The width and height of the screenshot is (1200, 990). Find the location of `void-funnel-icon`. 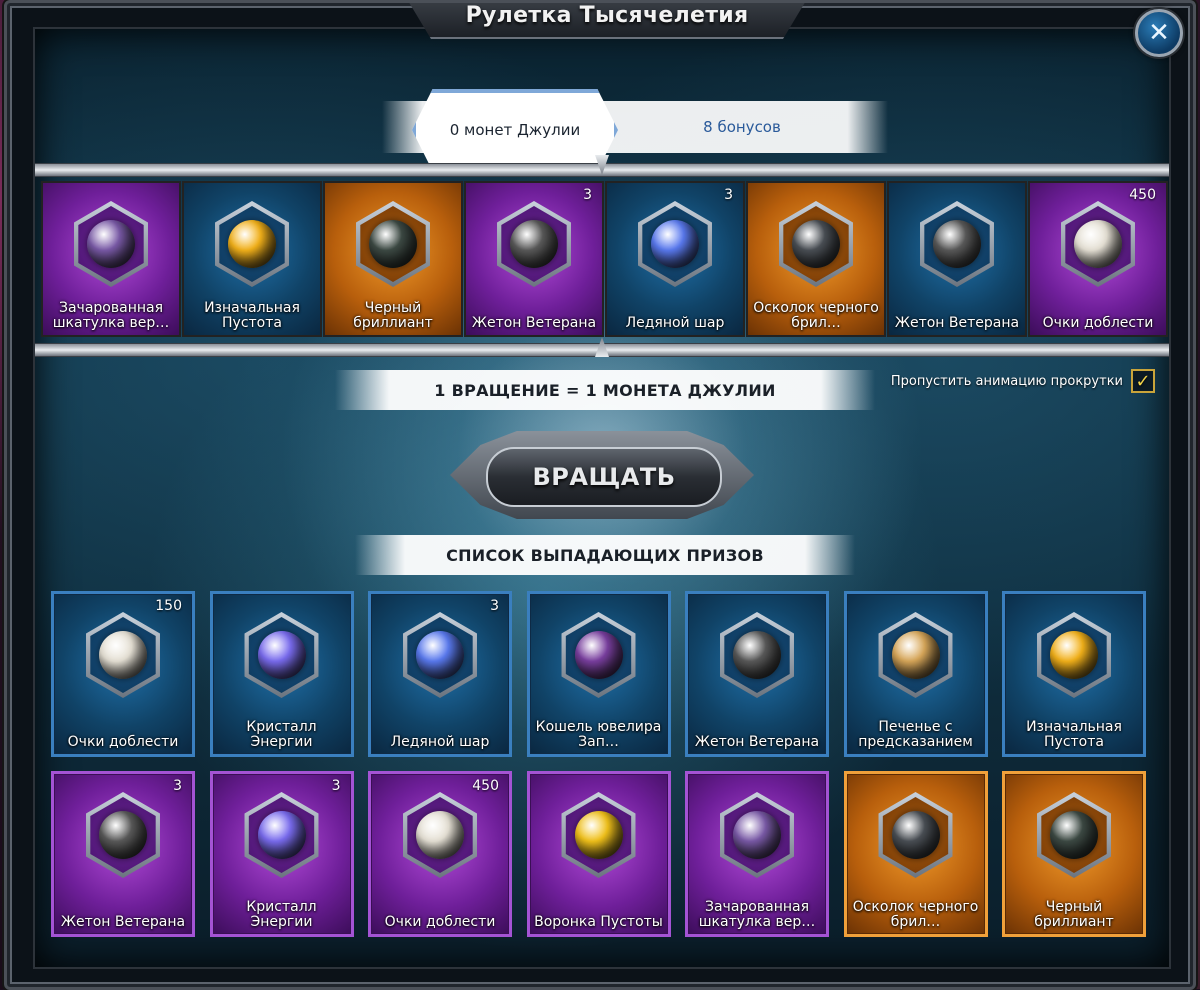

void-funnel-icon is located at coordinates (598, 835).